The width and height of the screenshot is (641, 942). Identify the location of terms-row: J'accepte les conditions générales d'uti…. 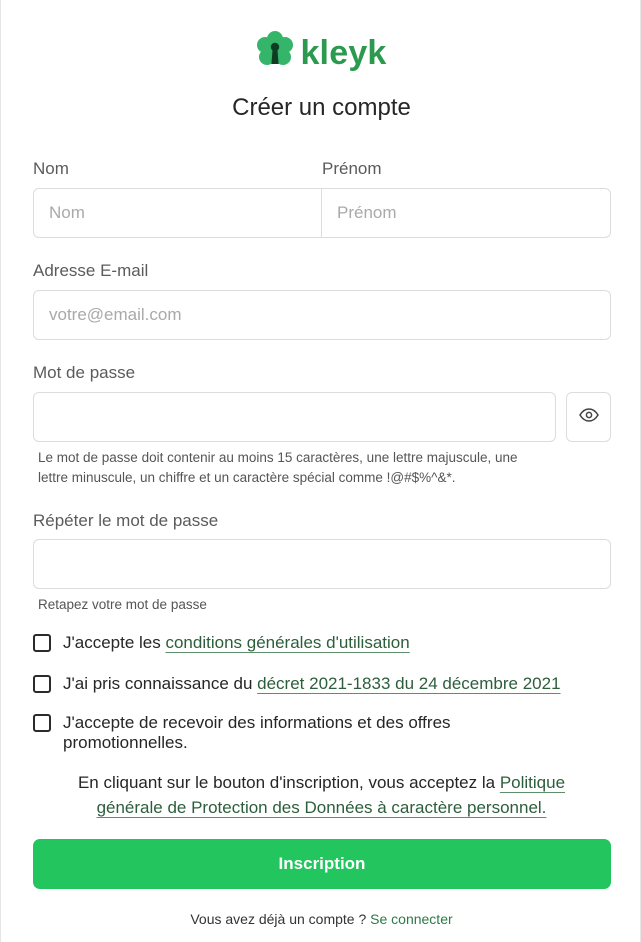
(221, 643).